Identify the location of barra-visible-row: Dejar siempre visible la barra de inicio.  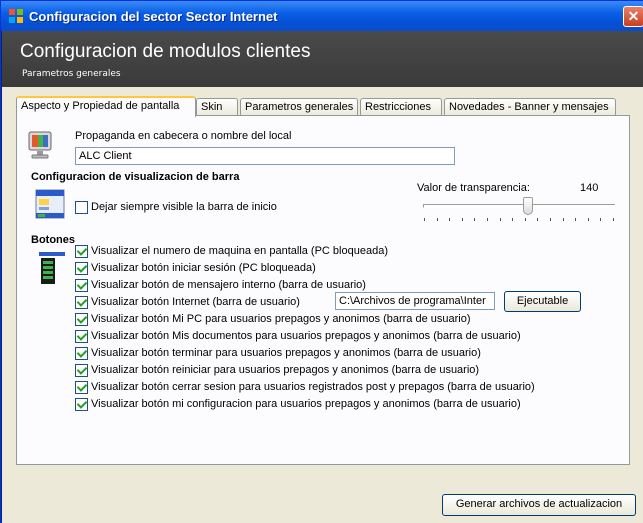
(205, 207).